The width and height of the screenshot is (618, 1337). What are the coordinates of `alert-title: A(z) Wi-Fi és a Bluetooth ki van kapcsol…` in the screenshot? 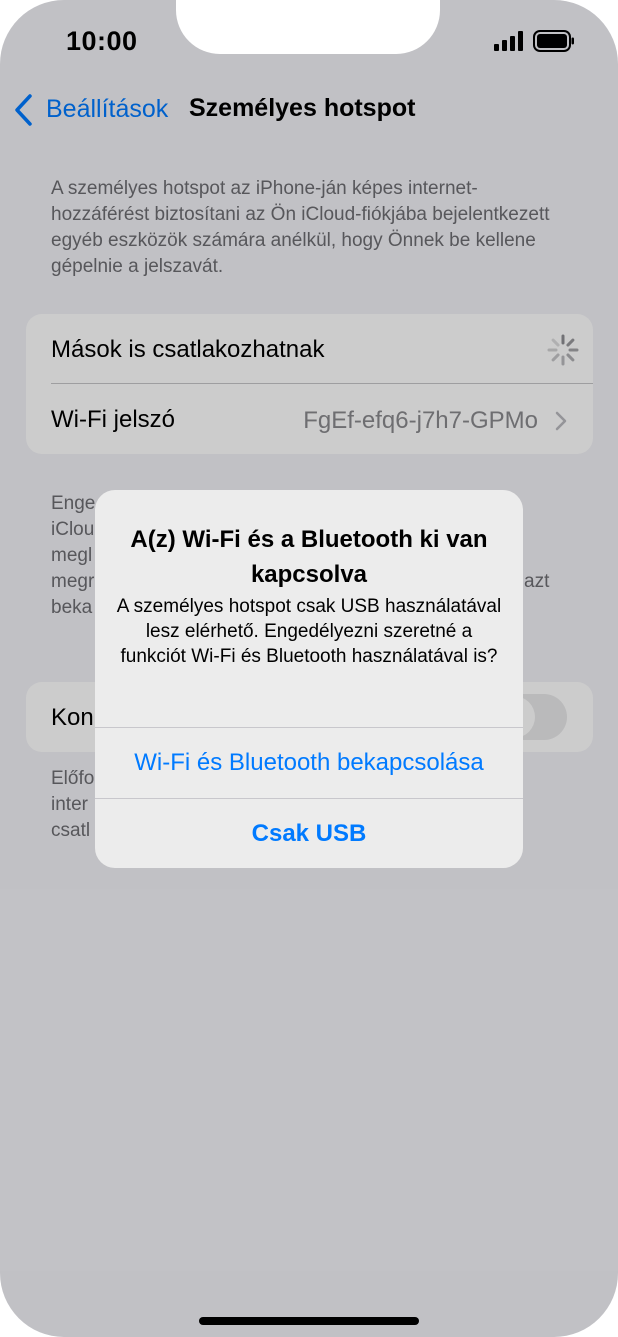 It's located at (309, 557).